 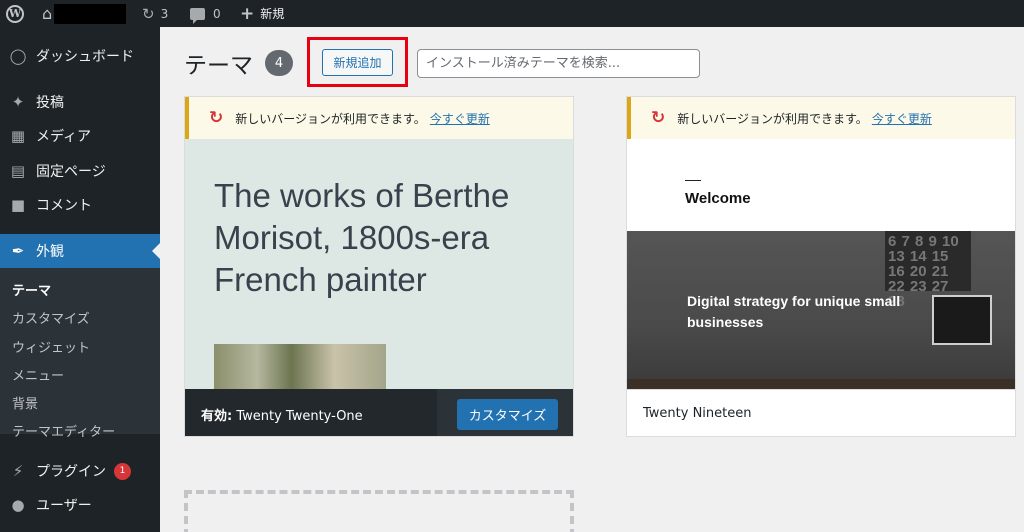 I want to click on refresh-icon: ↻, so click(x=148, y=13).